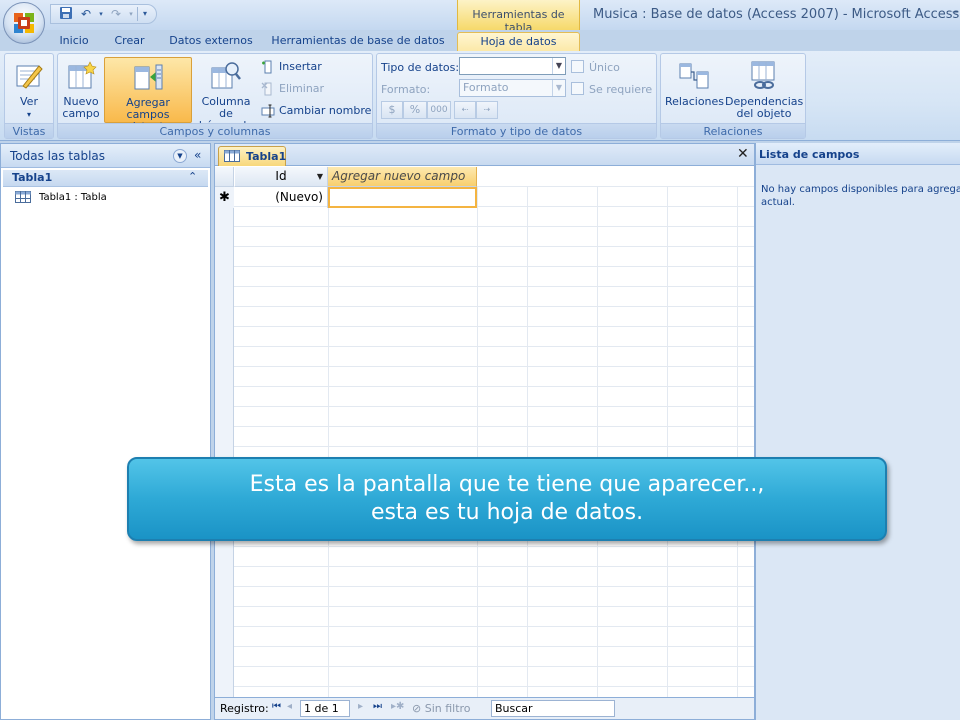 This screenshot has height=720, width=960. Describe the element at coordinates (577, 88) in the screenshot. I see `se-requiere-checkbox` at that location.